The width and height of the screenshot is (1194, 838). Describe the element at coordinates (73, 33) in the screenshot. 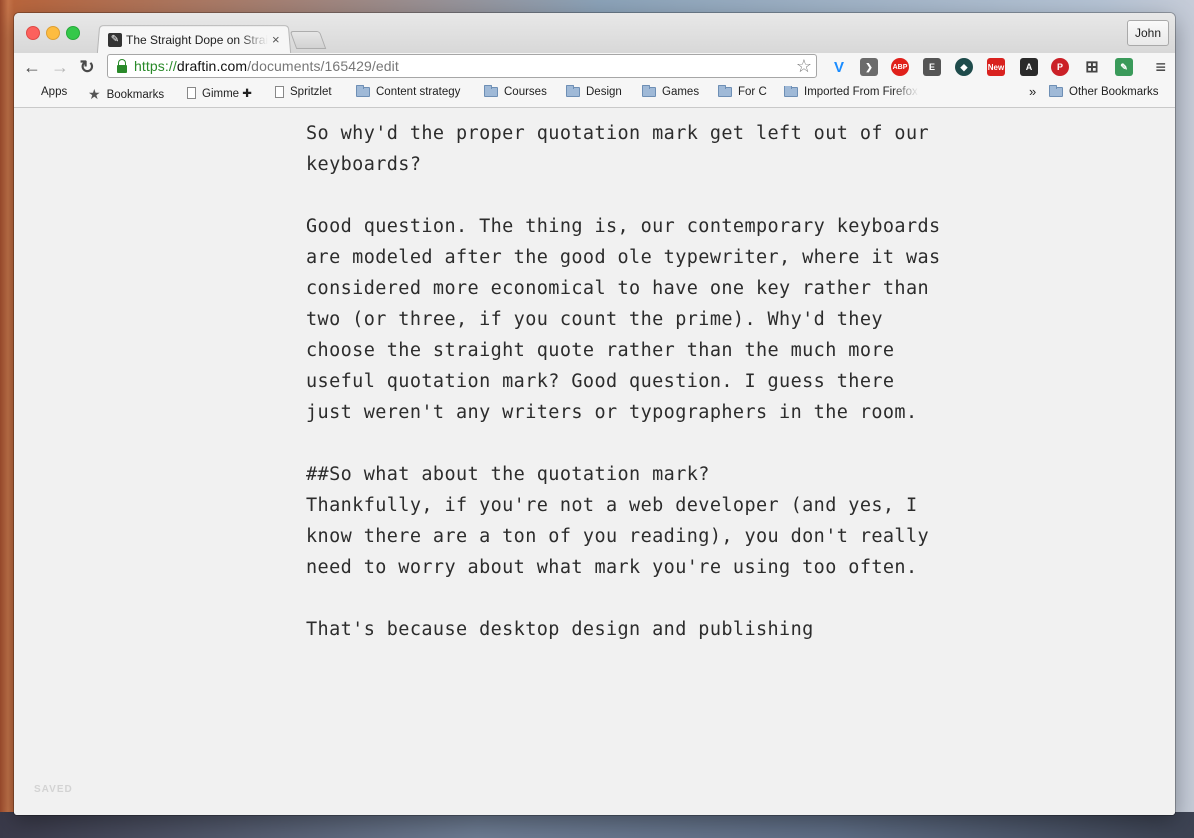

I see `maximize-window-button` at that location.